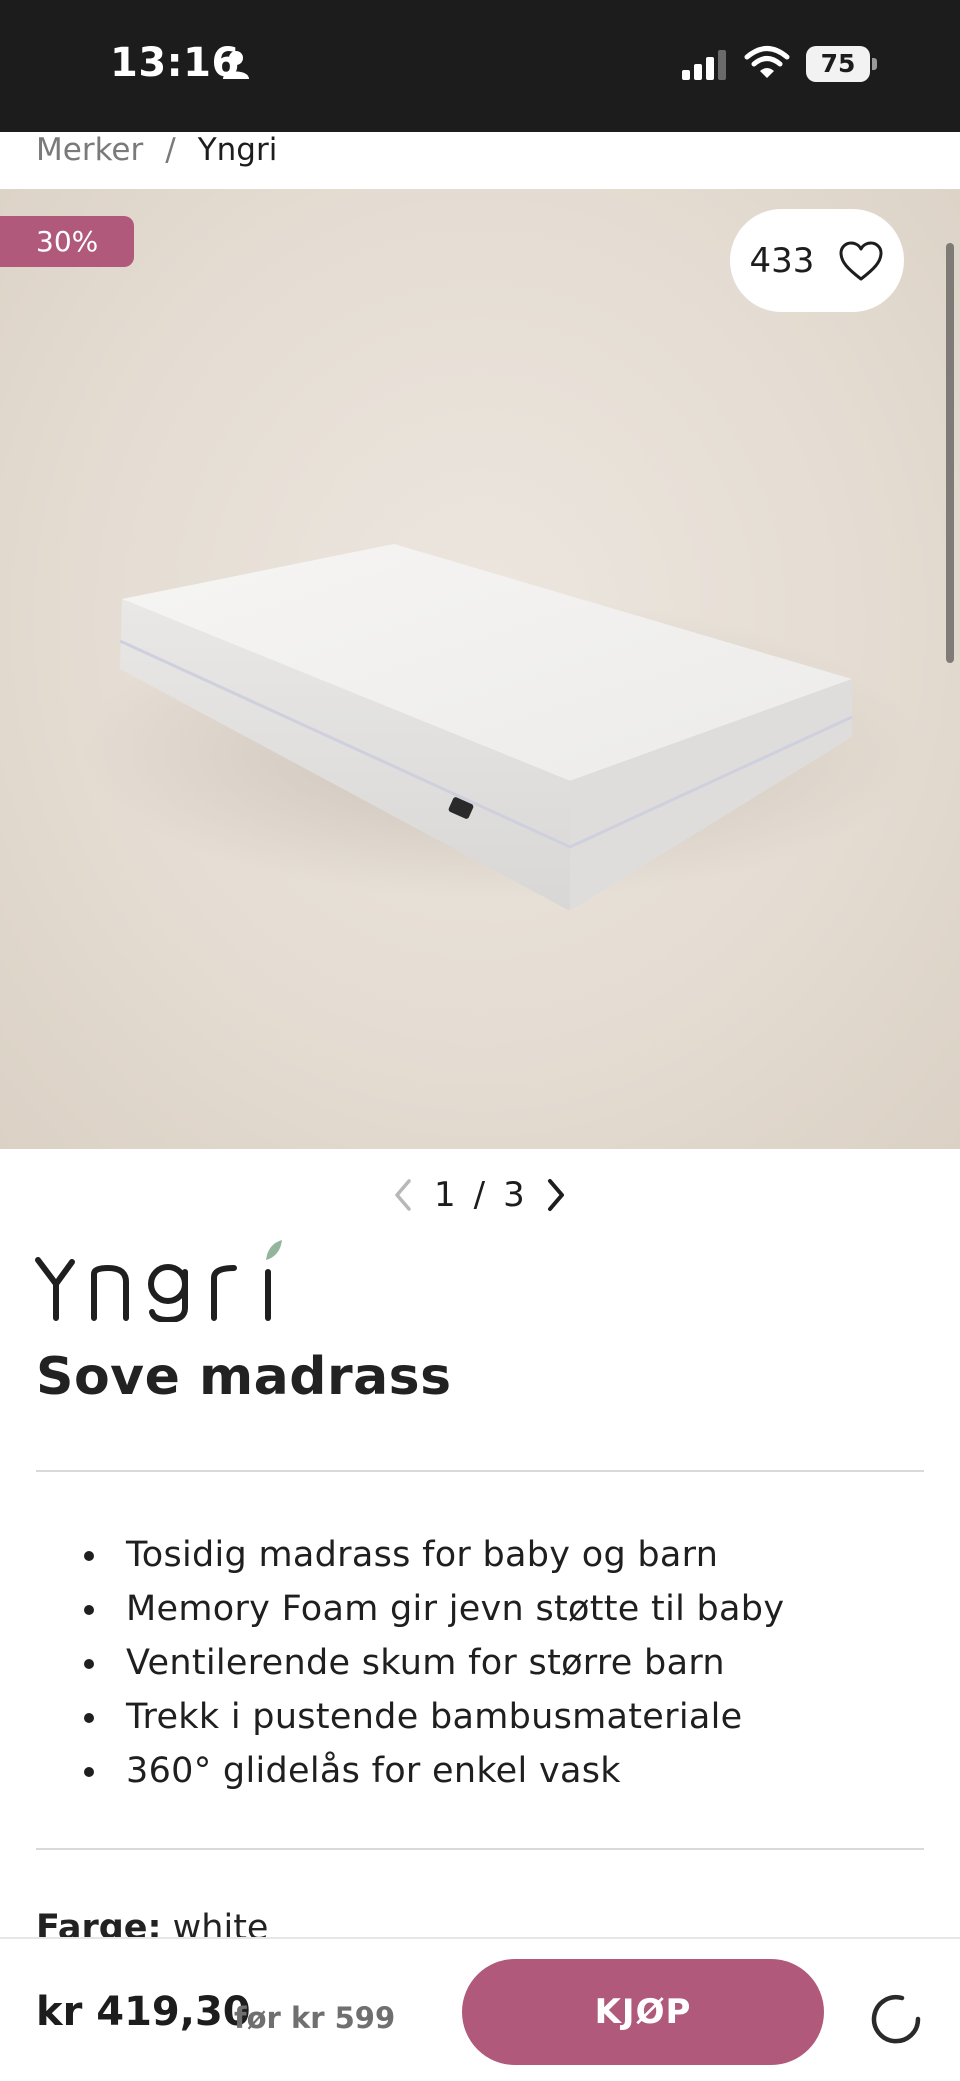  I want to click on current-price: kr 419,30, so click(143, 2012).